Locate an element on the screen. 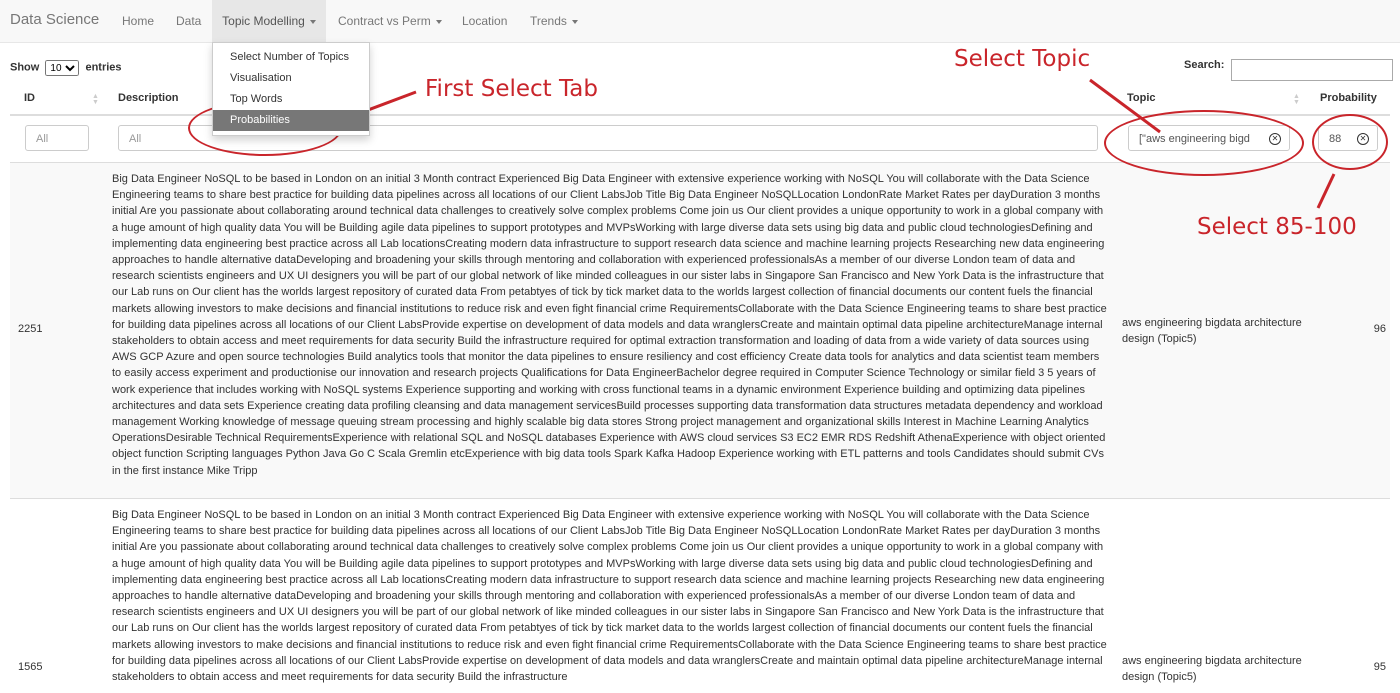  entries-select: 10 is located at coordinates (62, 68).